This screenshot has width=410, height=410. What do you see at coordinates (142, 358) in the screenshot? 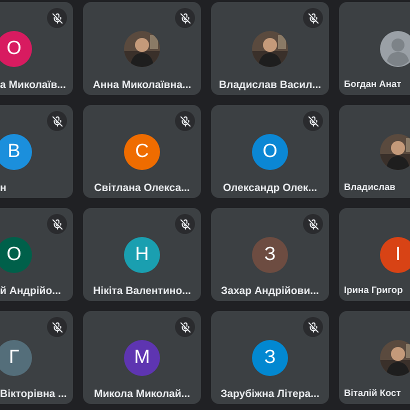
I see `avatar: М` at bounding box center [142, 358].